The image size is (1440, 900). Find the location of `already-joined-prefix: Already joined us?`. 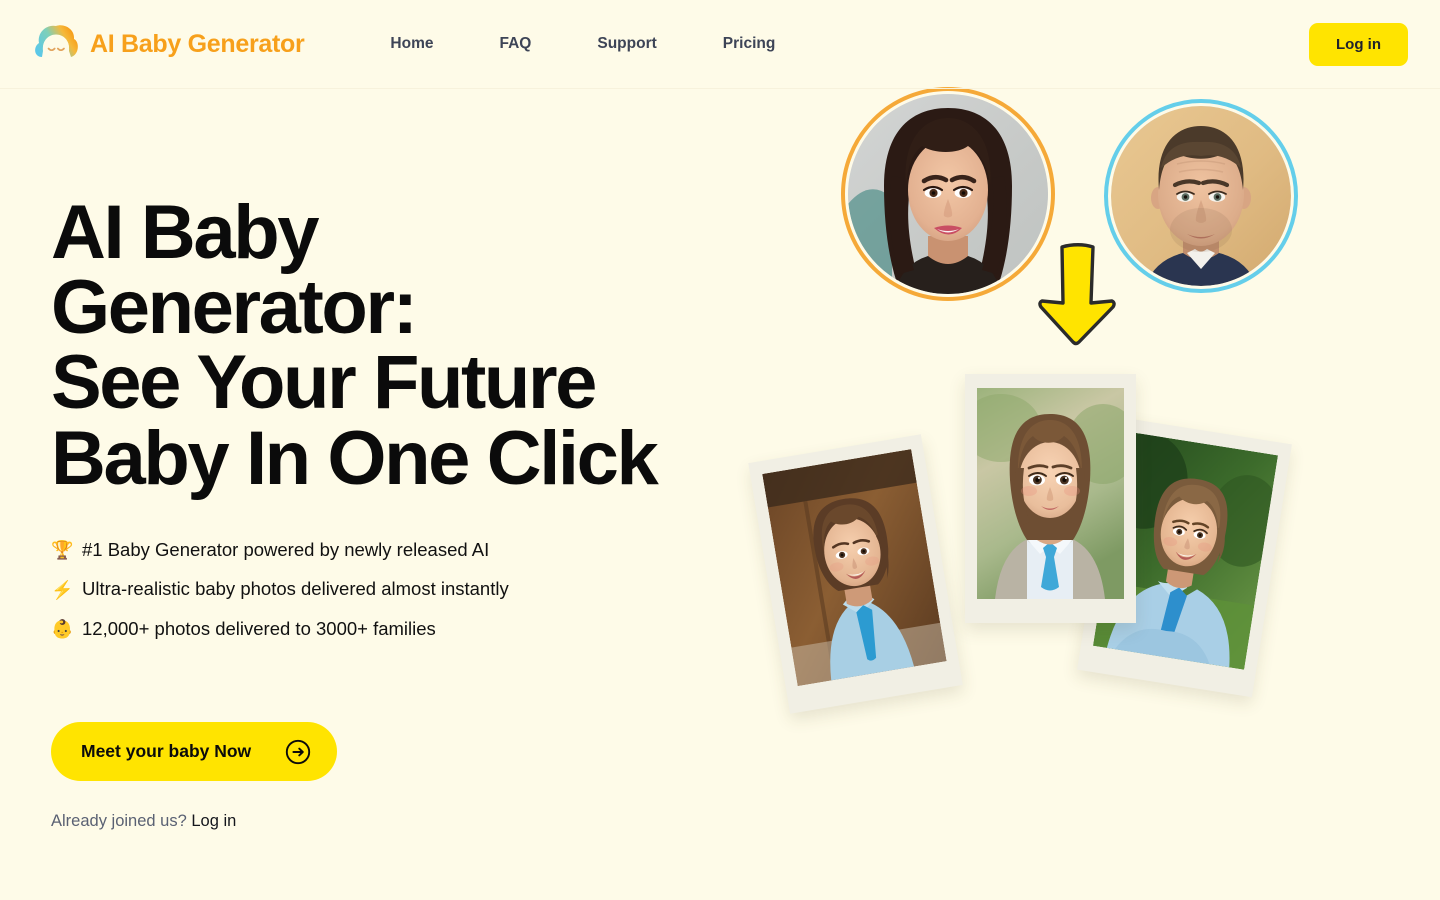

already-joined-prefix: Already joined us? is located at coordinates (121, 821).